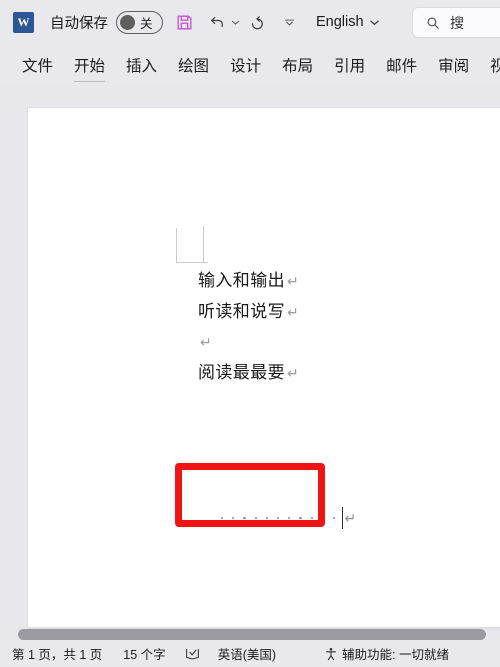 The image size is (500, 667). What do you see at coordinates (144, 653) in the screenshot?
I see `word-count-label: 15 个字` at bounding box center [144, 653].